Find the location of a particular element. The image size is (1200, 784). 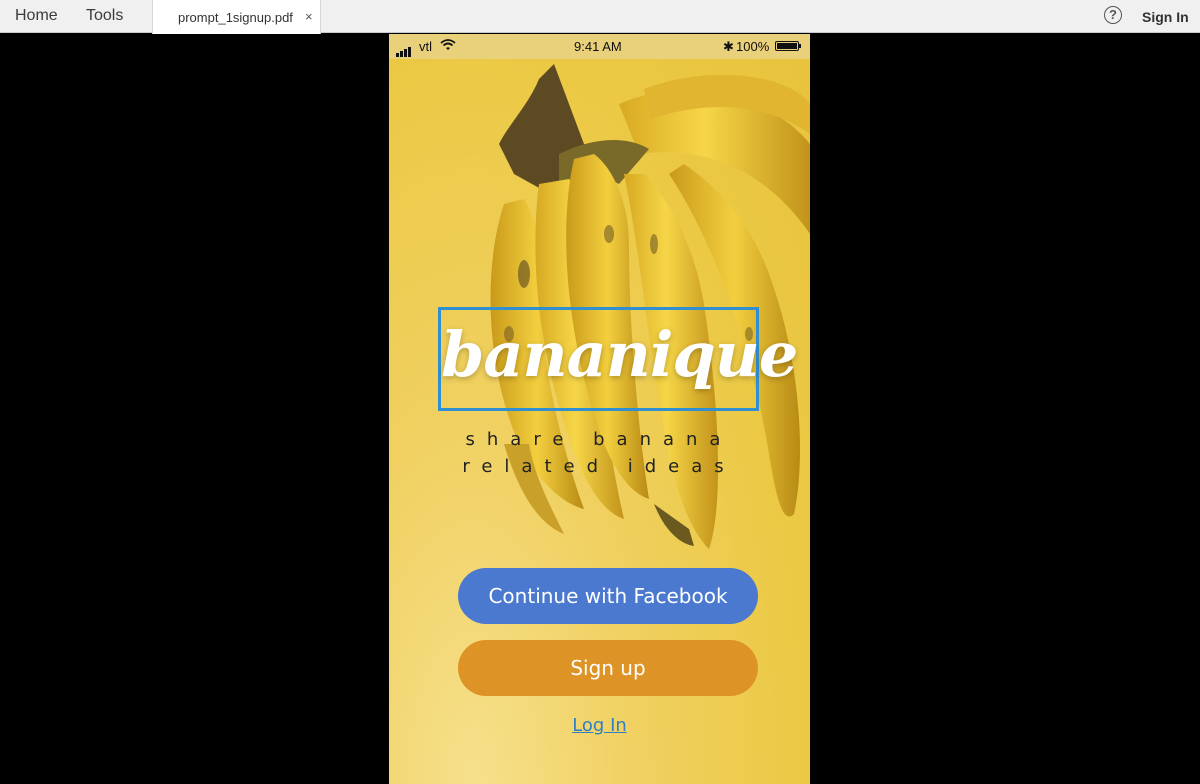

log-in-link: Log In is located at coordinates (599, 725).